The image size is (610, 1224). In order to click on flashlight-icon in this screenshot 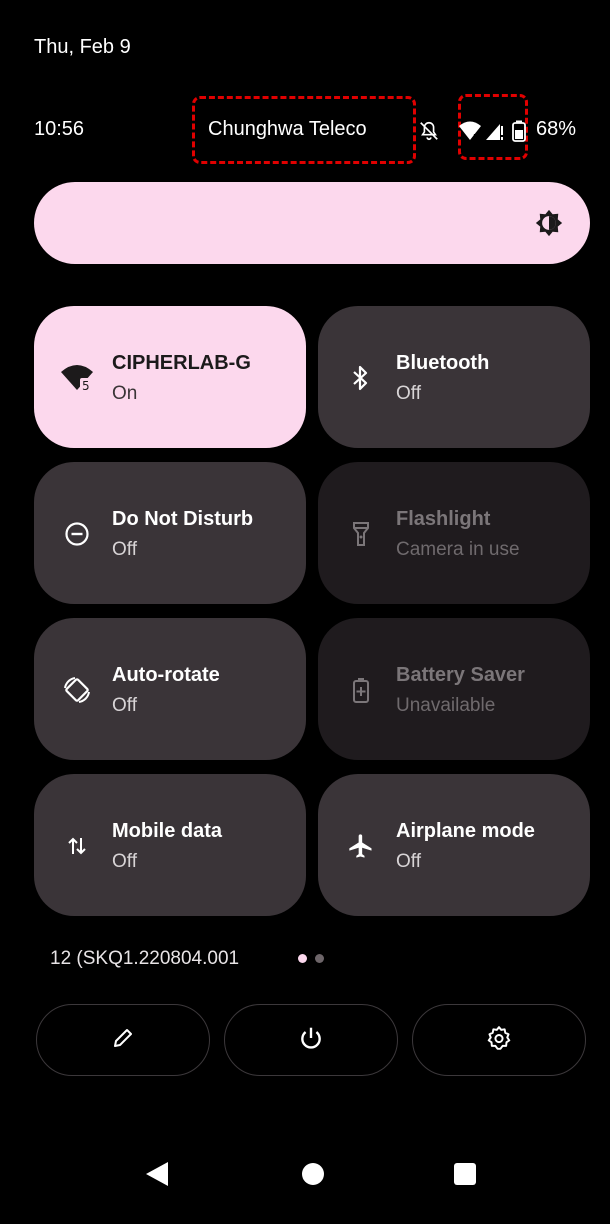, I will do `click(361, 534)`.